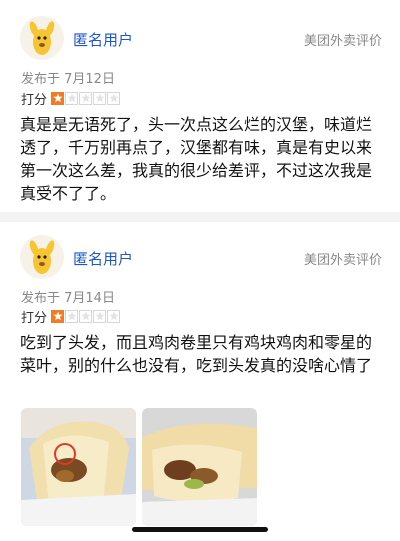  What do you see at coordinates (200, 529) in the screenshot?
I see `home-indicator` at bounding box center [200, 529].